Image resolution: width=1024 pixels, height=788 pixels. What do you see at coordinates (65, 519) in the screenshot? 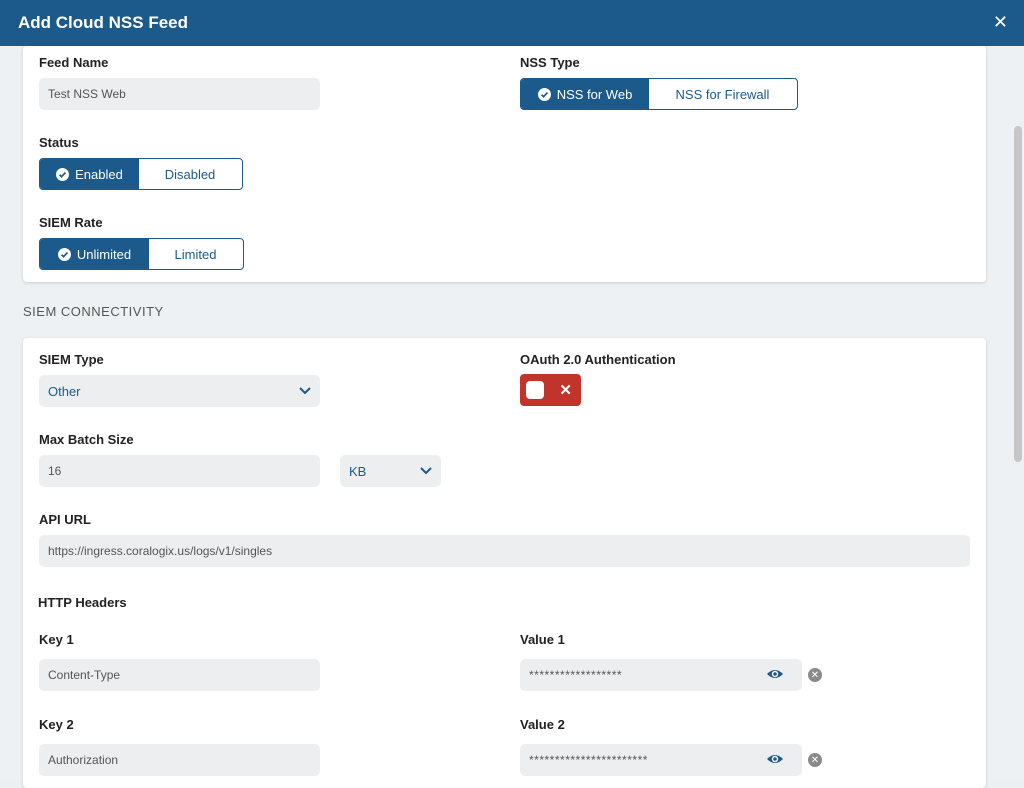
I see `api-url-label: API URL` at bounding box center [65, 519].